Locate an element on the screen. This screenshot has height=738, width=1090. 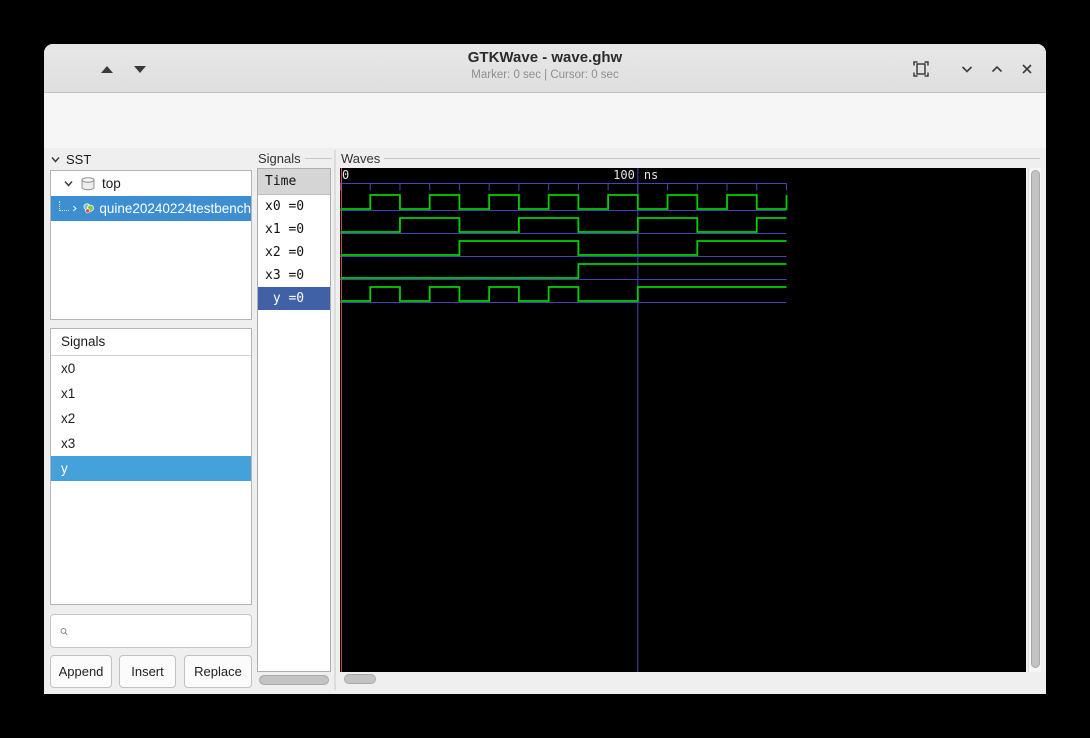
signal-item-x2: x2 is located at coordinates (151, 418).